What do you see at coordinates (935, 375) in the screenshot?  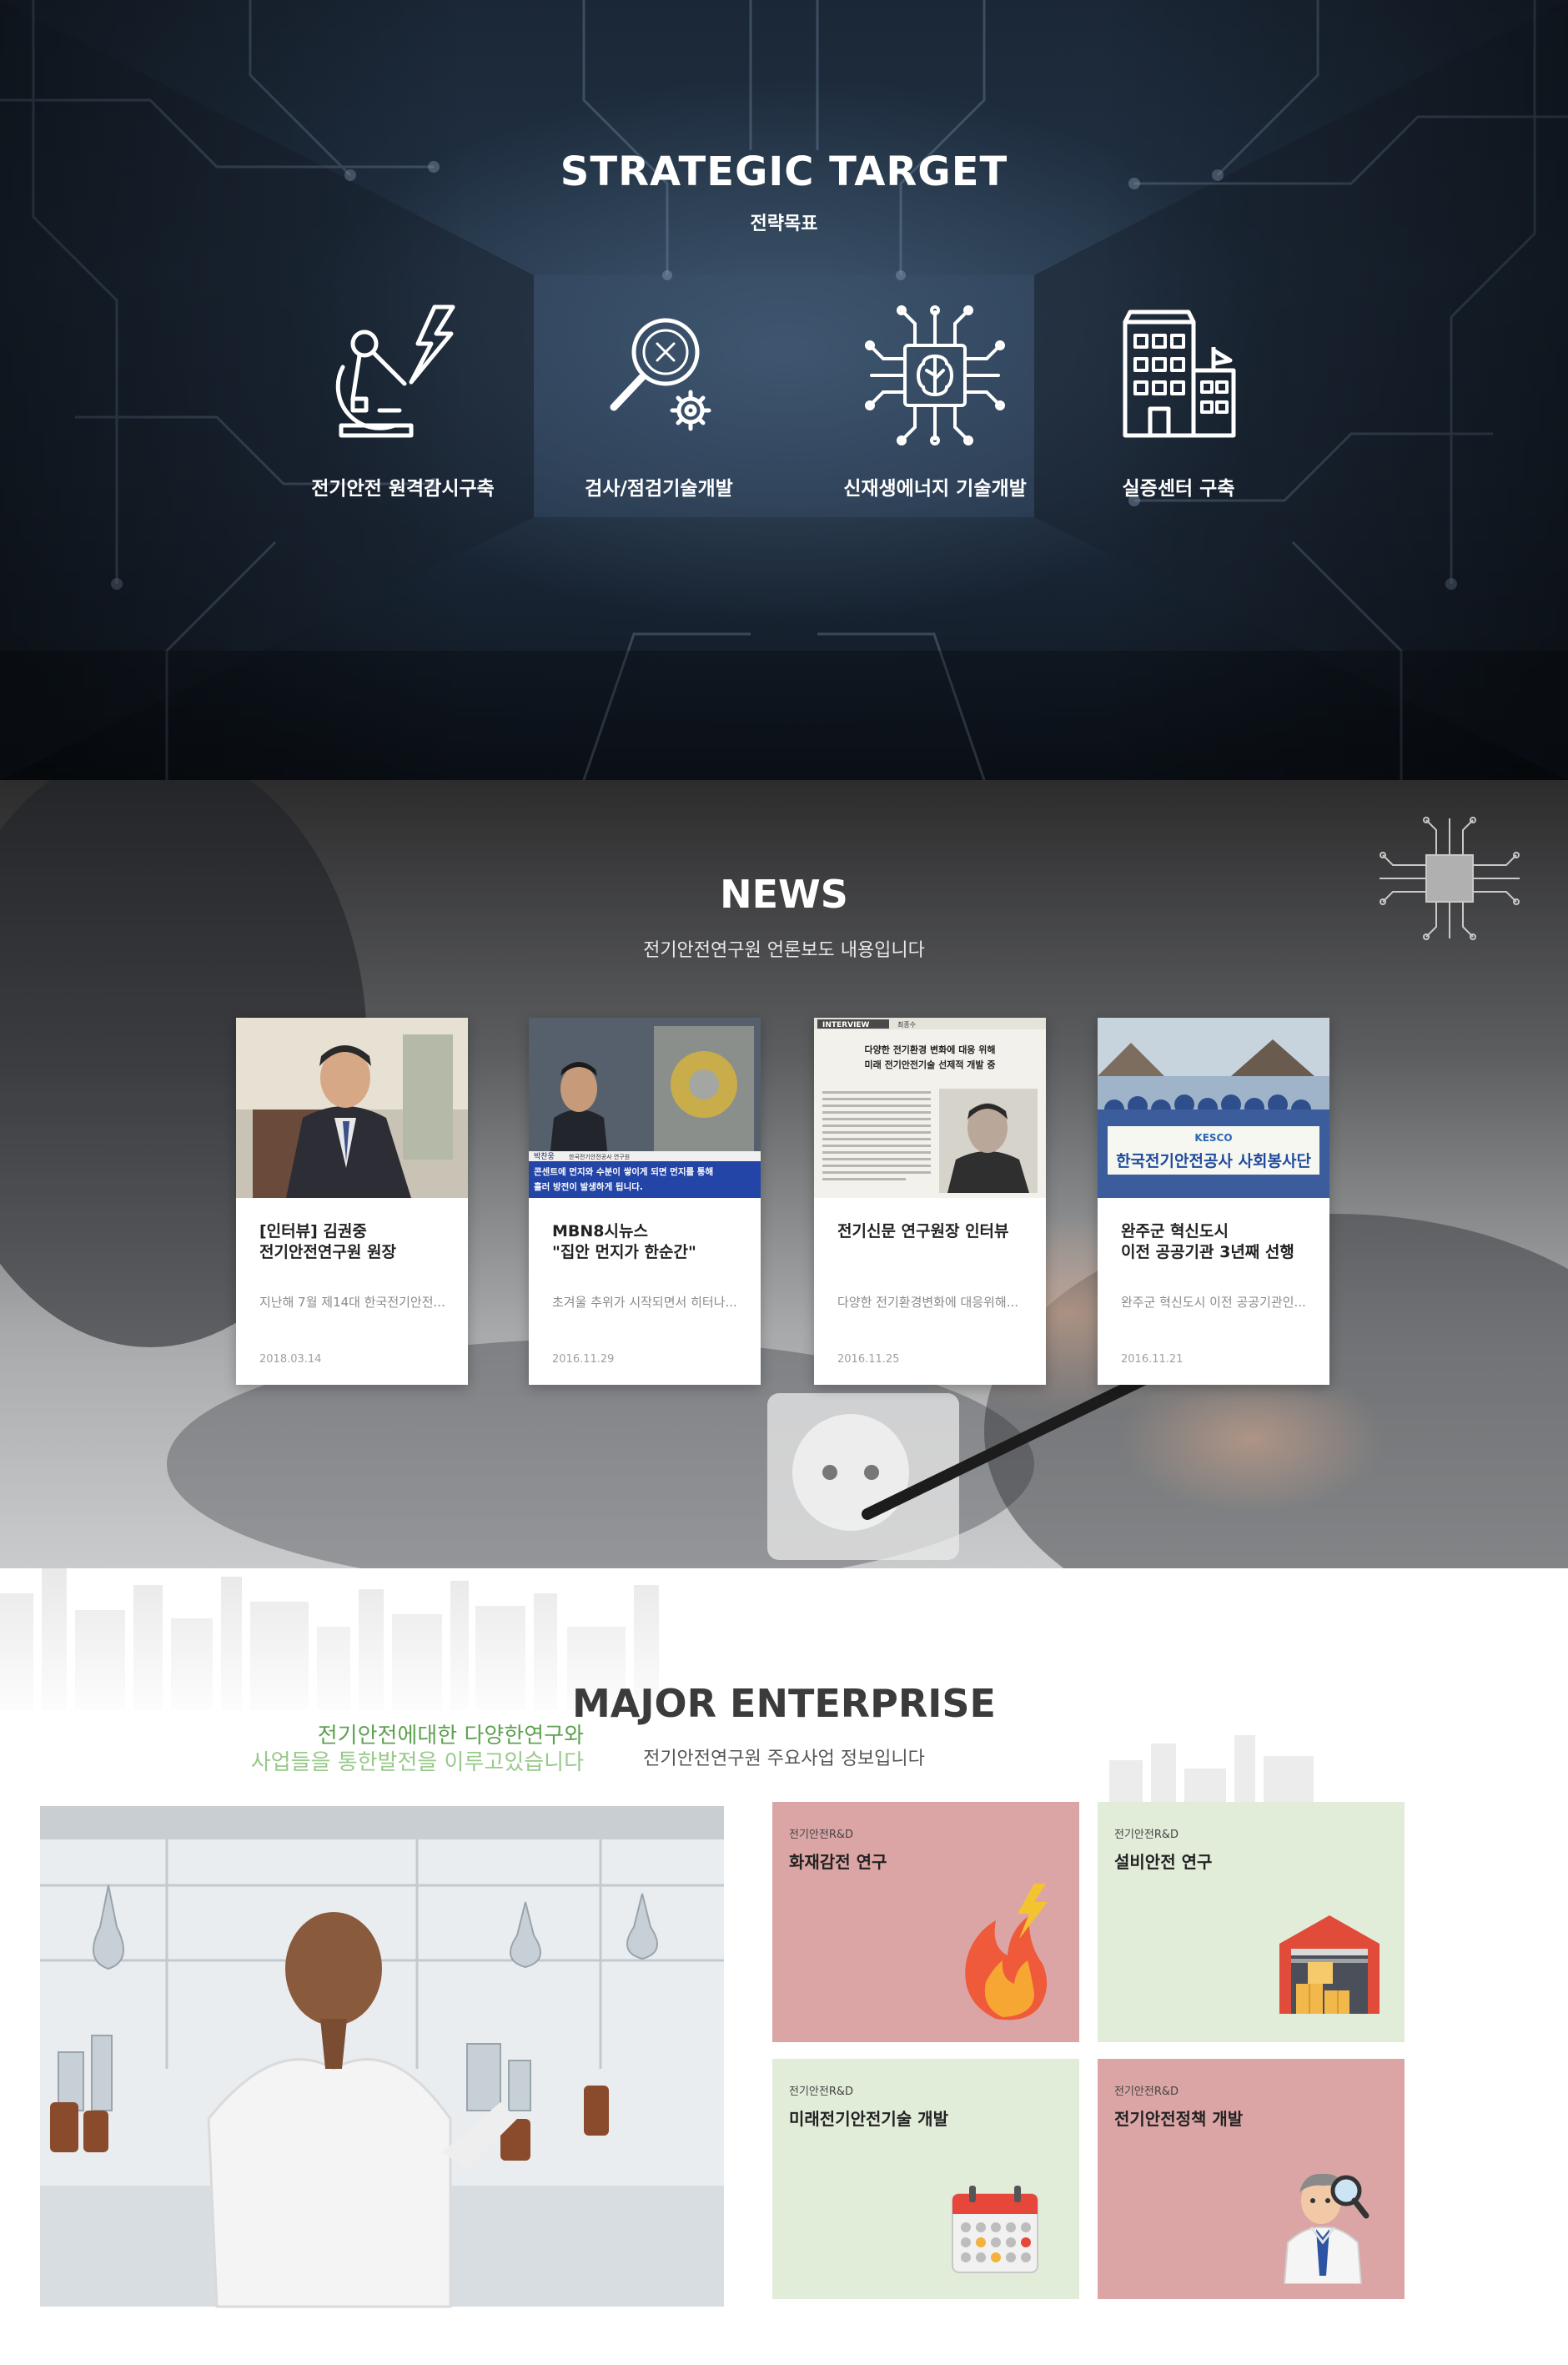 I see `brain-chip-icon` at bounding box center [935, 375].